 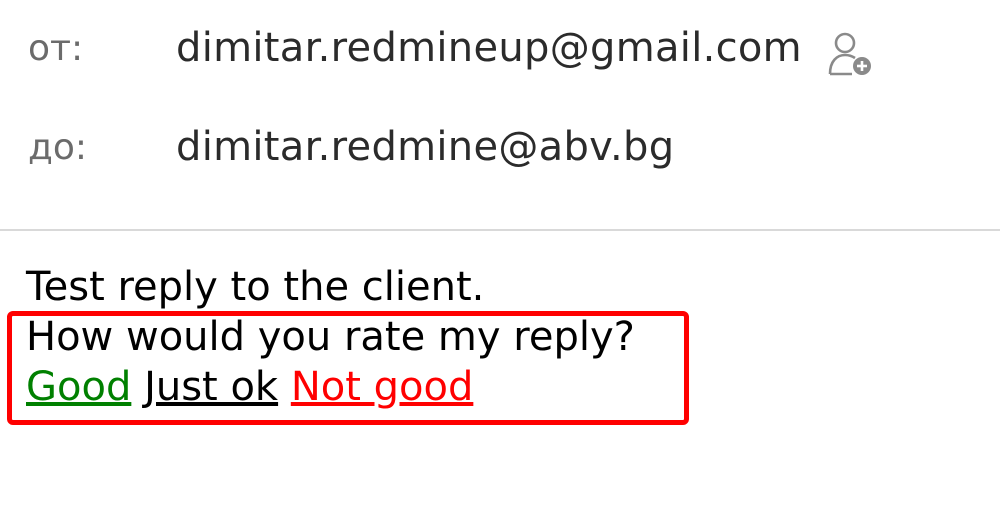 I want to click on from-address: dimitar.redmineup@gmail.com, so click(x=489, y=48).